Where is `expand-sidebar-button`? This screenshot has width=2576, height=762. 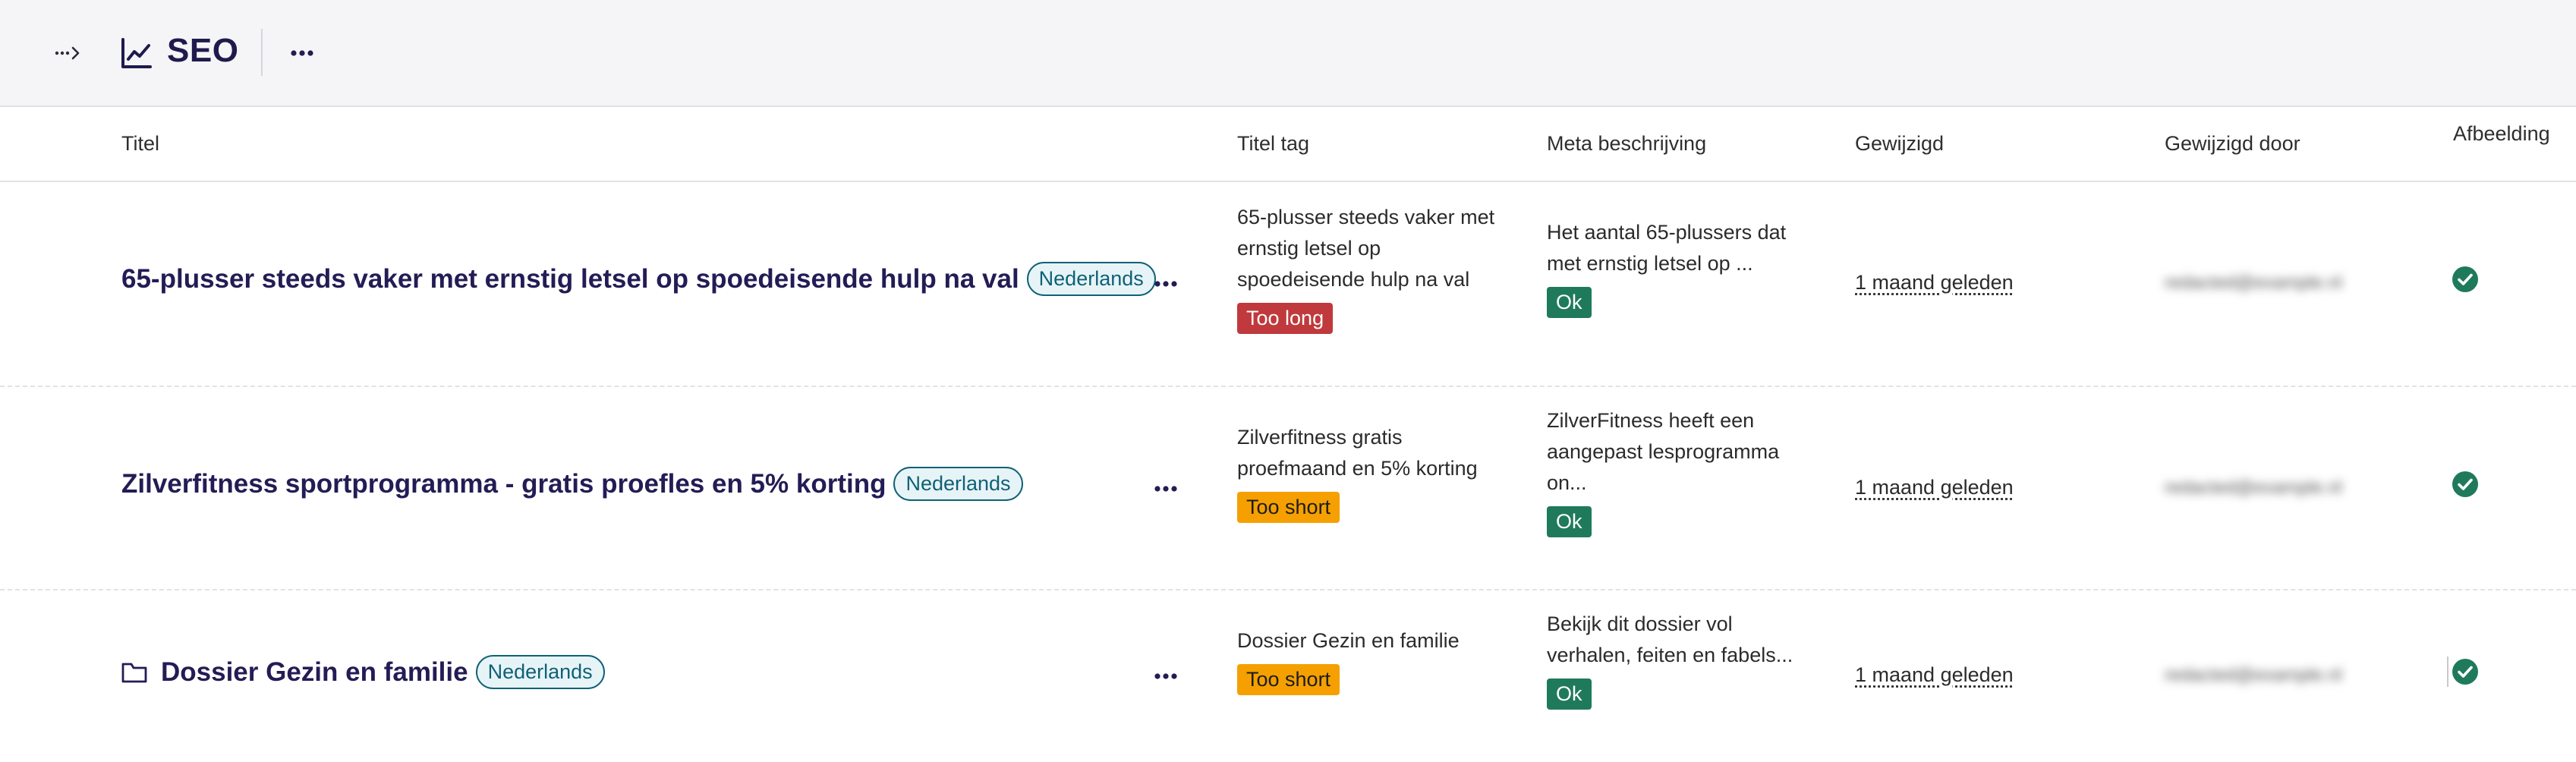 expand-sidebar-button is located at coordinates (68, 53).